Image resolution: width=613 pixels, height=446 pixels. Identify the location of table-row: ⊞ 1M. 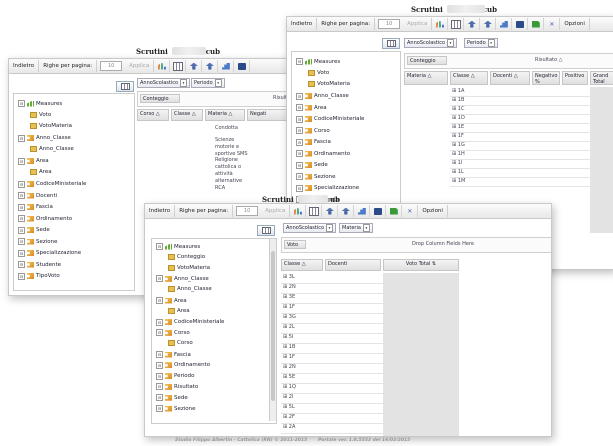
(458, 181).